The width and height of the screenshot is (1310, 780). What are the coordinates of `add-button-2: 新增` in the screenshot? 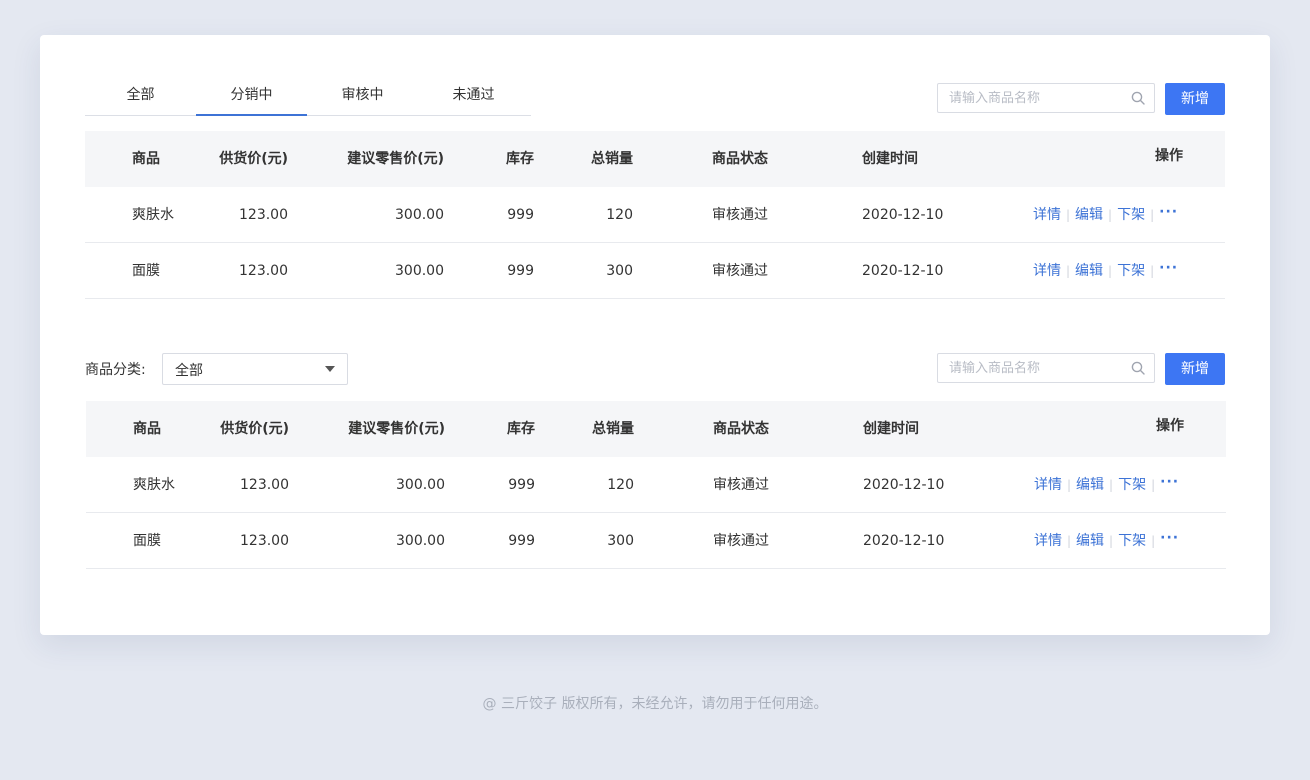 It's located at (1195, 369).